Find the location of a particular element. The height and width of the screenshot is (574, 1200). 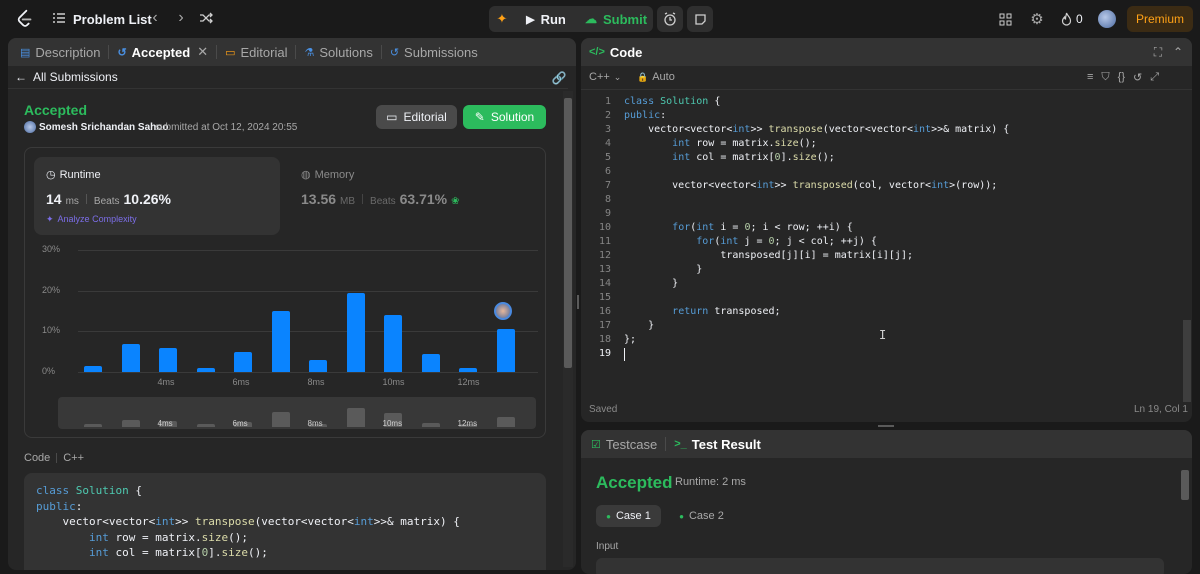

line-number: 8 is located at coordinates (607, 199).